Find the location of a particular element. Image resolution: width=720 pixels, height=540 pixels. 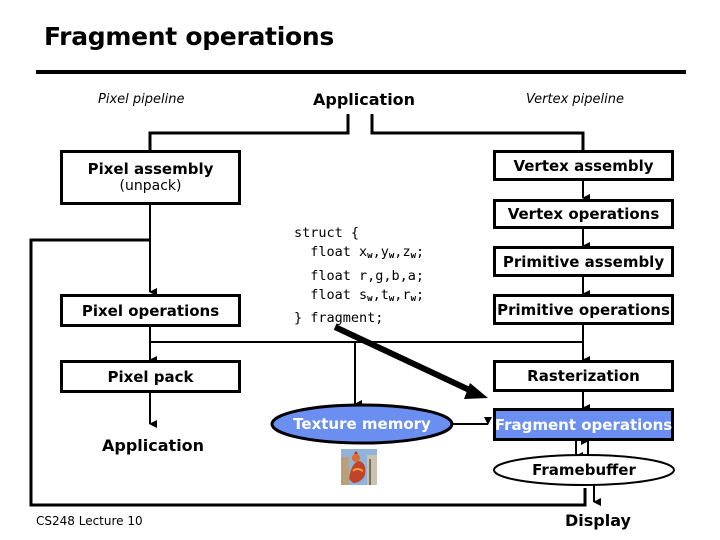

pixel-pack-box: Pixel pack is located at coordinates (150, 376).